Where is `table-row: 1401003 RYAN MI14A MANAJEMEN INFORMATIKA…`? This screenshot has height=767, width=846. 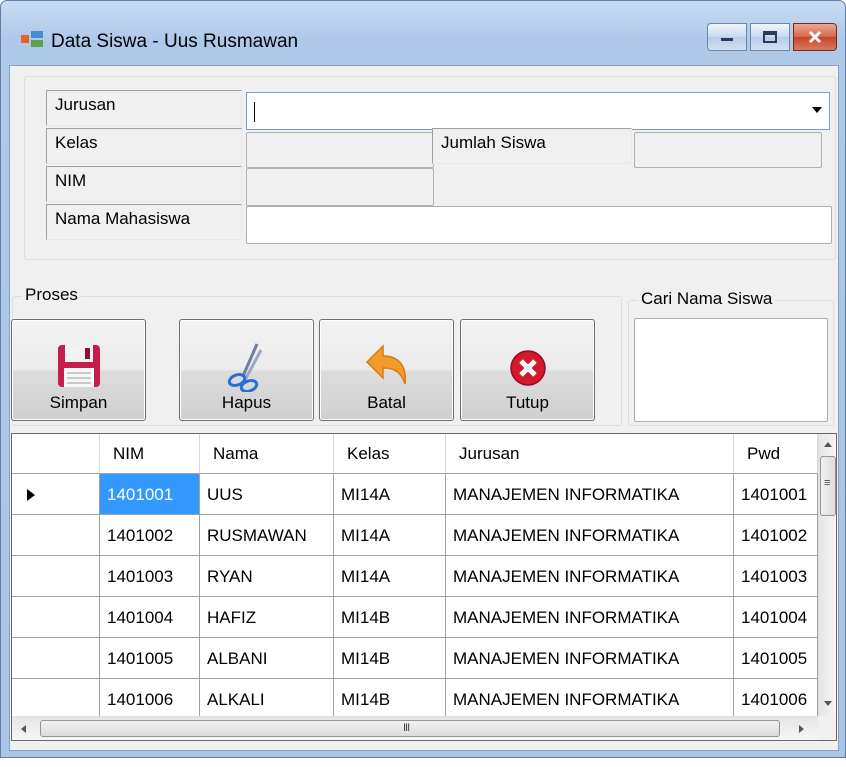
table-row: 1401003 RYAN MI14A MANAJEMEN INFORMATIKA… is located at coordinates (415, 576).